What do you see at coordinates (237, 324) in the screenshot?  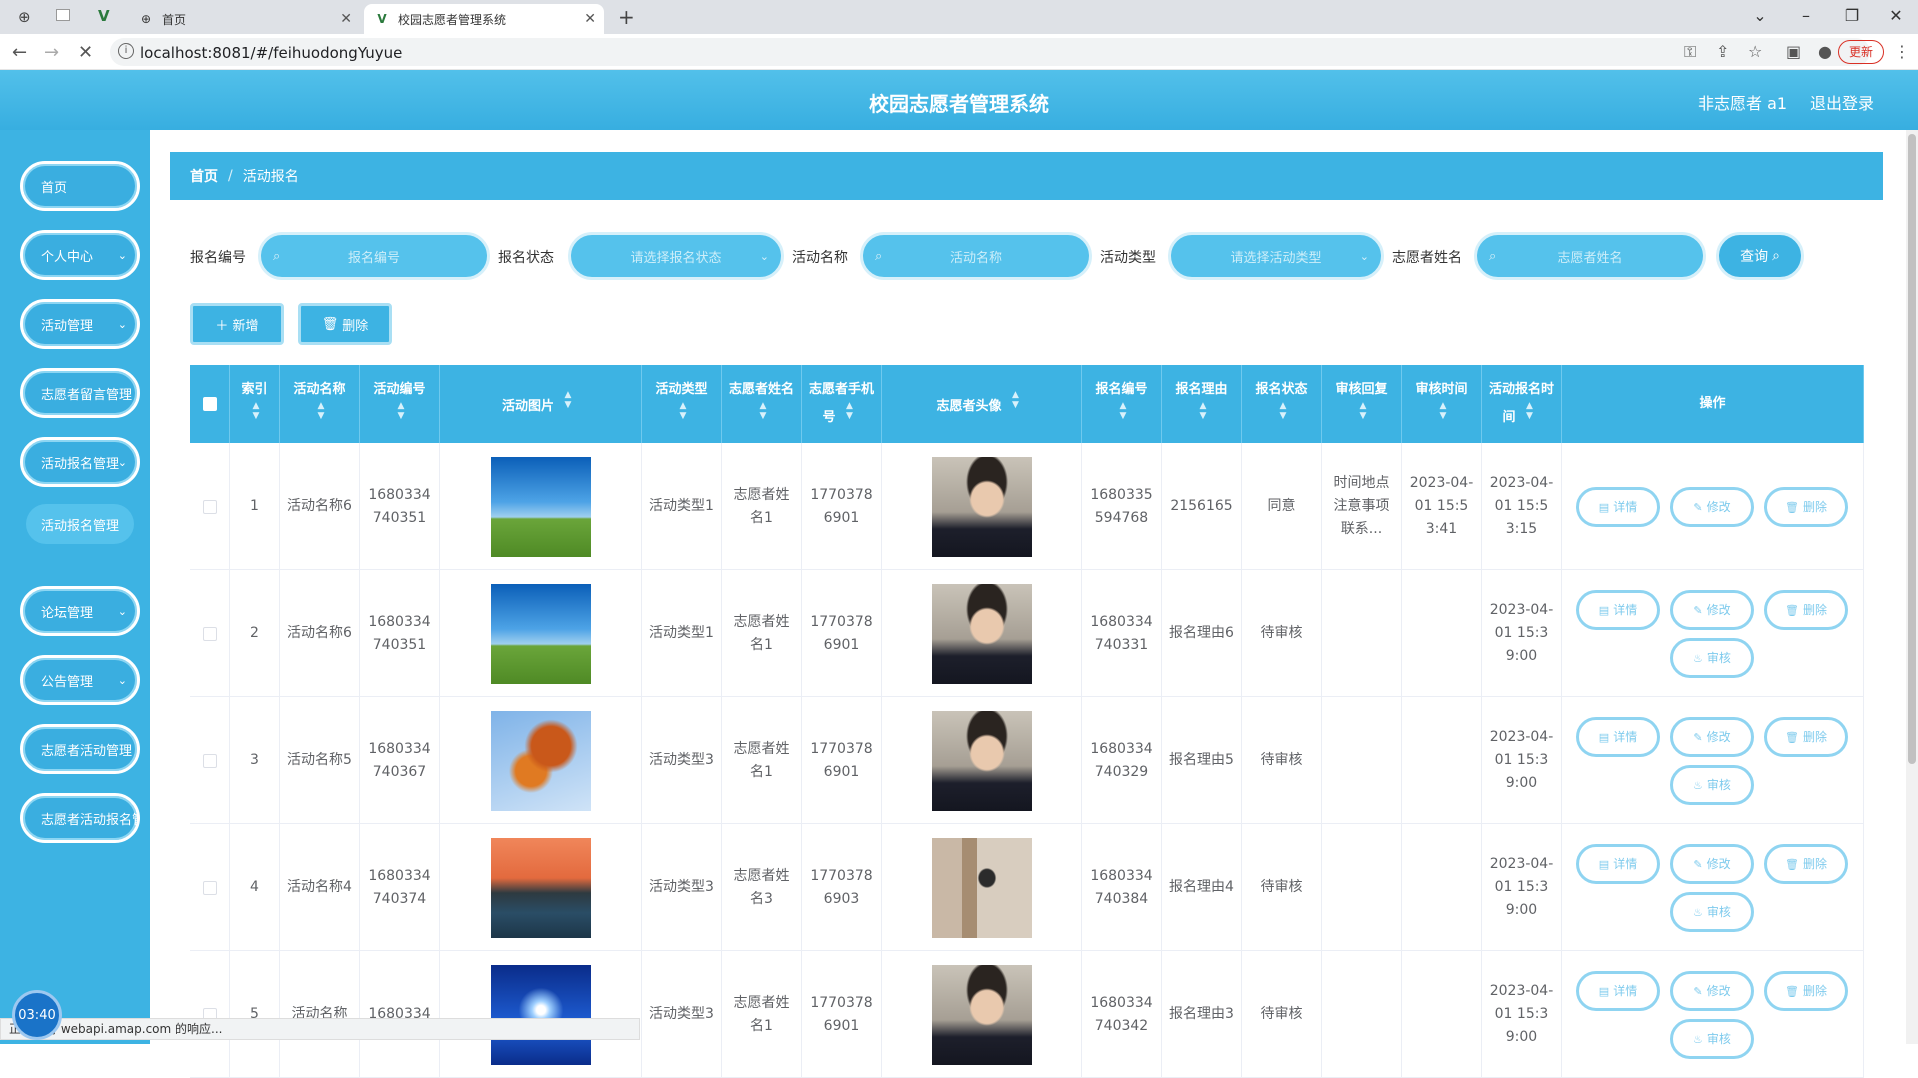 I see `add-button: ＋ 新增` at bounding box center [237, 324].